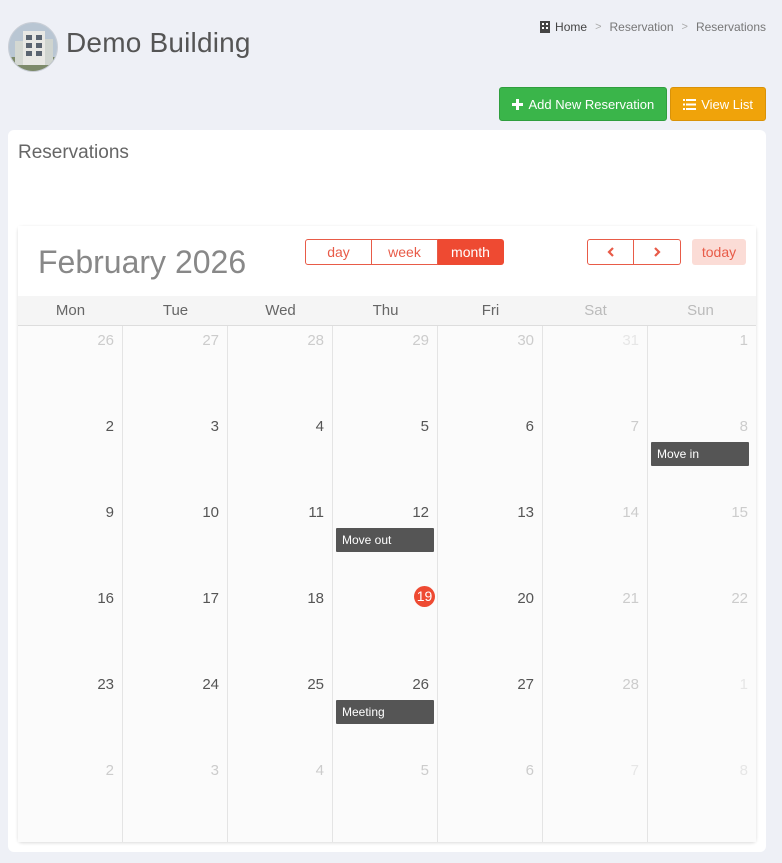 The width and height of the screenshot is (782, 863). What do you see at coordinates (142, 262) in the screenshot?
I see `month-title: February 2026` at bounding box center [142, 262].